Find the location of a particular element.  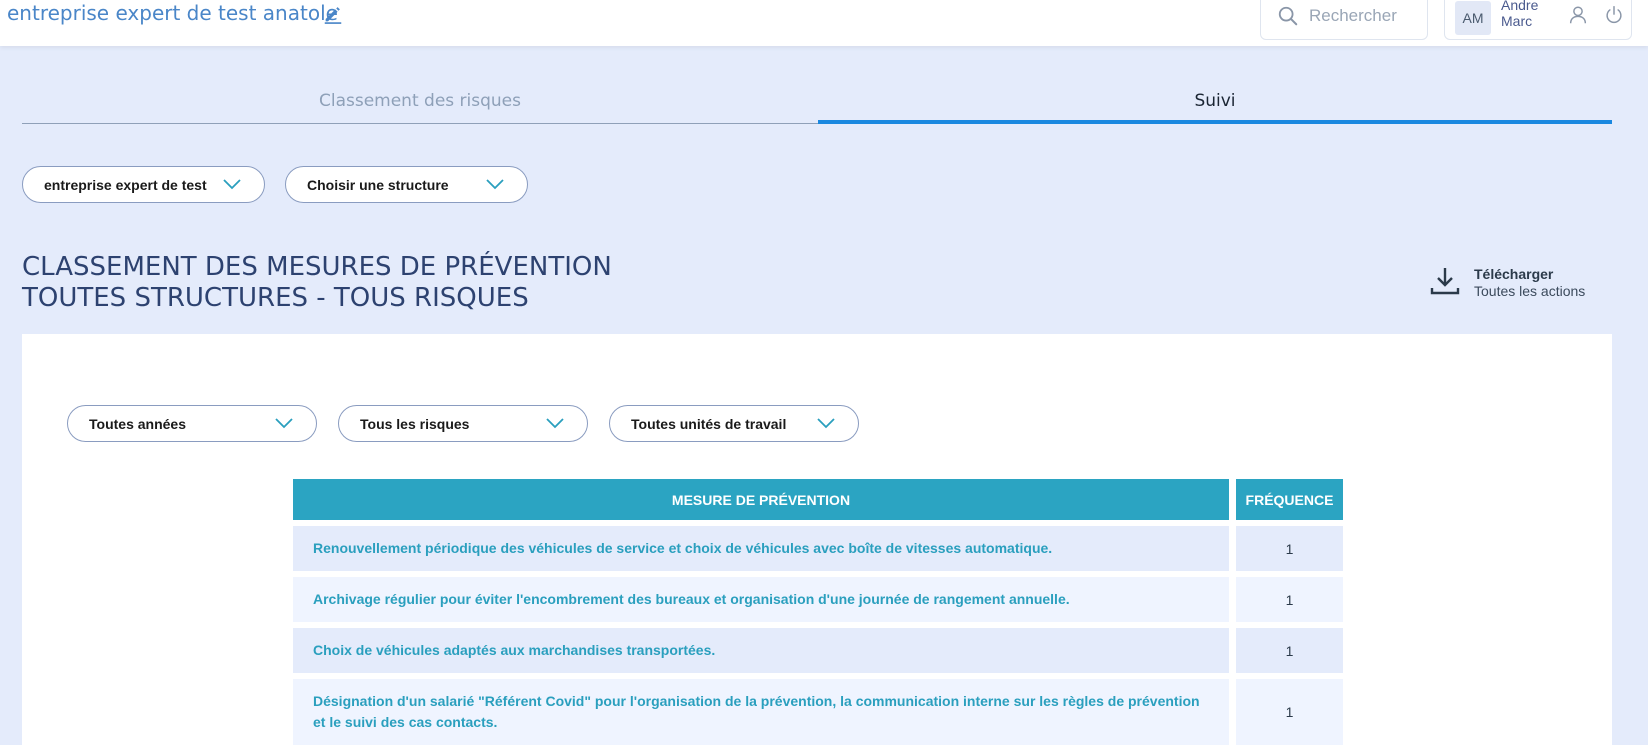

user-panel: AM Andre Marc is located at coordinates (1538, 20).